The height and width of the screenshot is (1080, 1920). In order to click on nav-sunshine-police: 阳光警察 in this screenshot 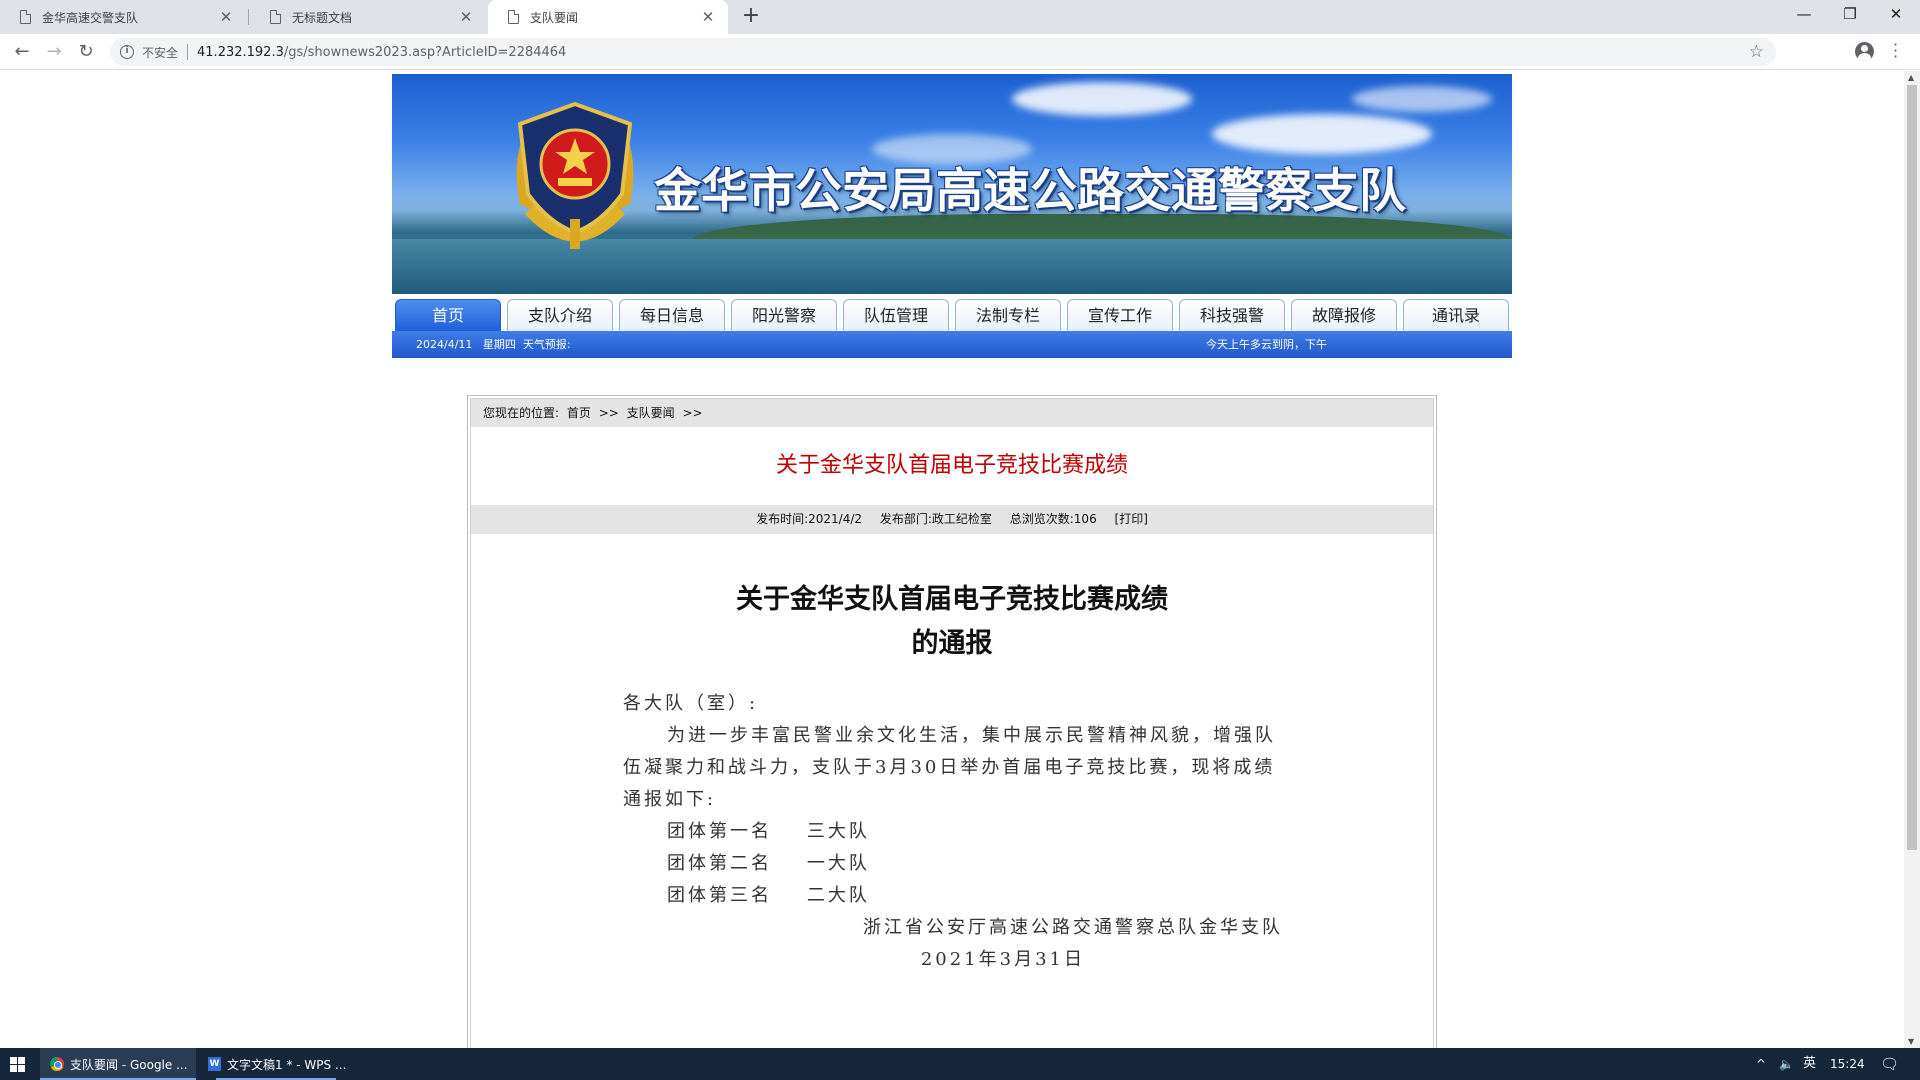, I will do `click(784, 315)`.